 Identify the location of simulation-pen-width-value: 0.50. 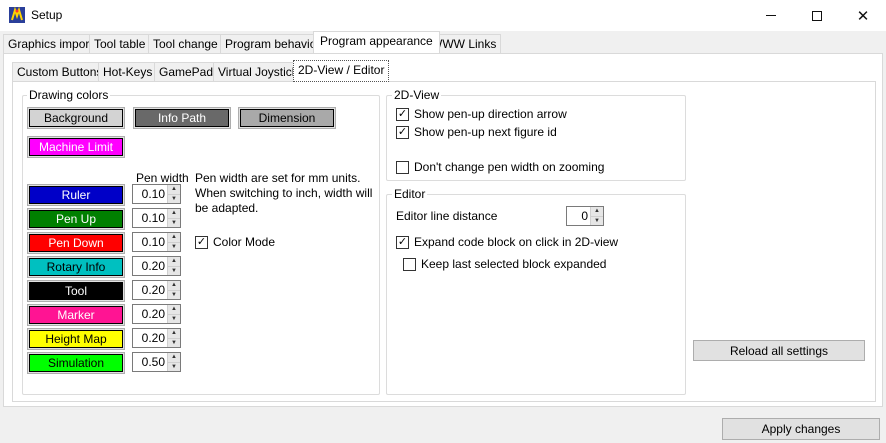
(150, 362).